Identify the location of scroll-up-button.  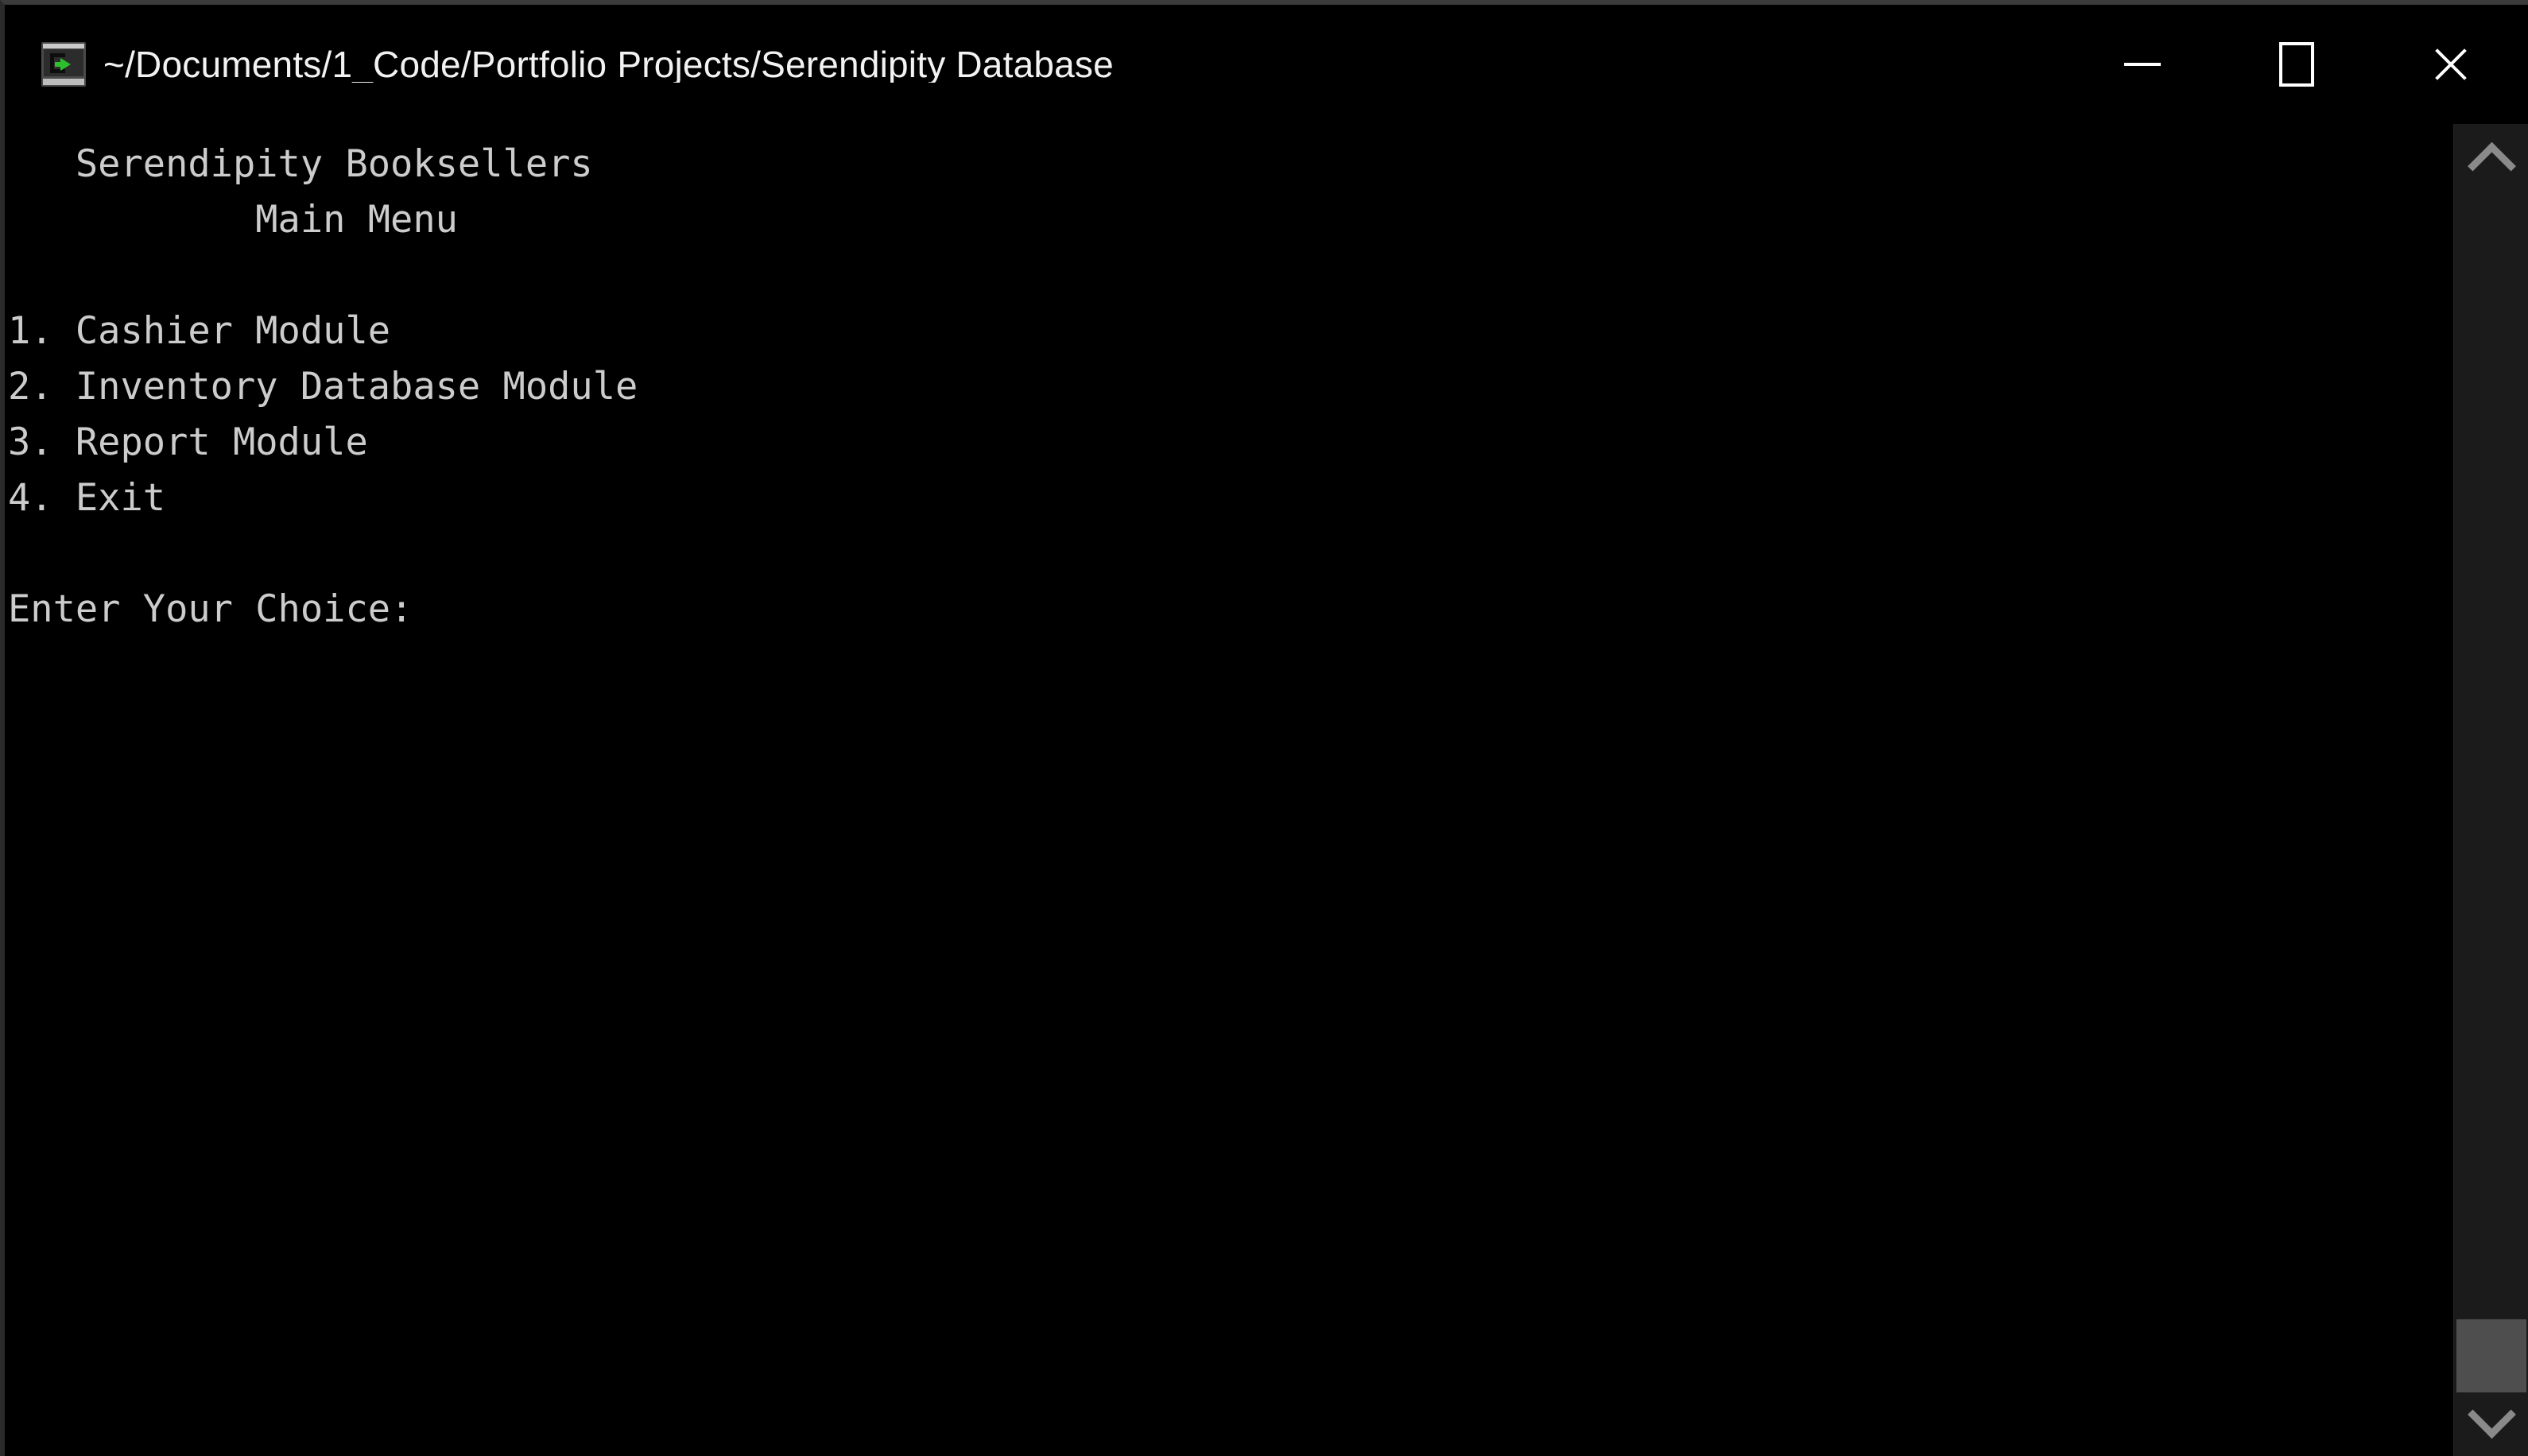
(2491, 161).